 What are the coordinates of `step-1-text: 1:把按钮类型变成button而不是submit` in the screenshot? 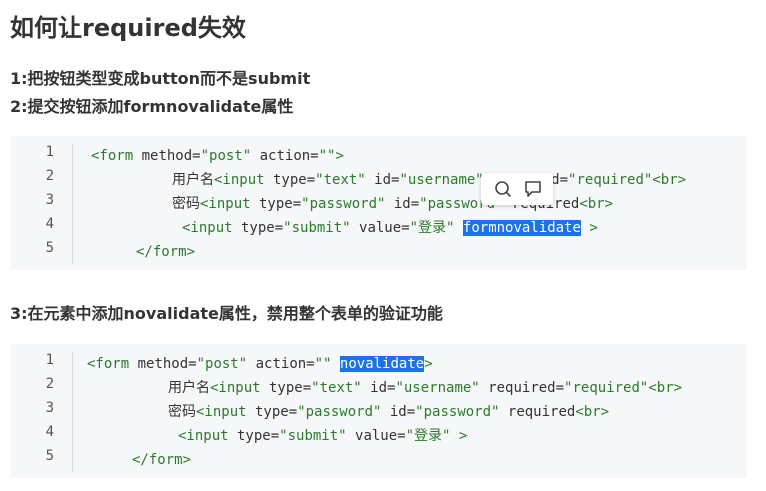 It's located at (160, 78).